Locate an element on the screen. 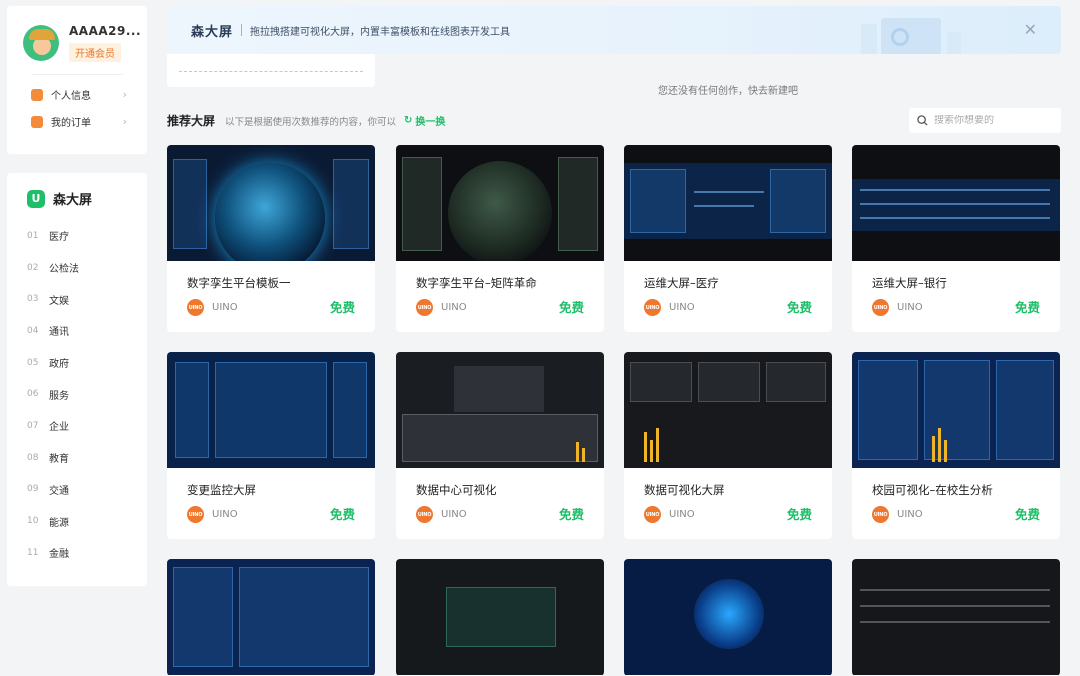  category-item: 02 公检法 is located at coordinates (87, 268).